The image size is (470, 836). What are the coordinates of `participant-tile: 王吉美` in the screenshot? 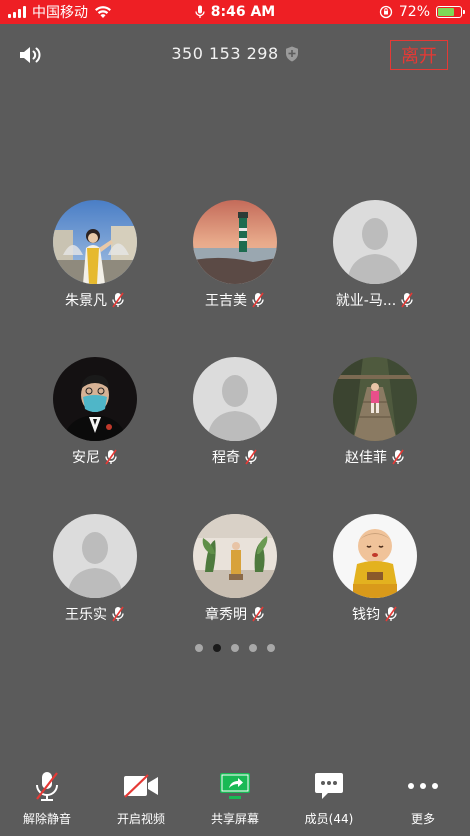 It's located at (235, 255).